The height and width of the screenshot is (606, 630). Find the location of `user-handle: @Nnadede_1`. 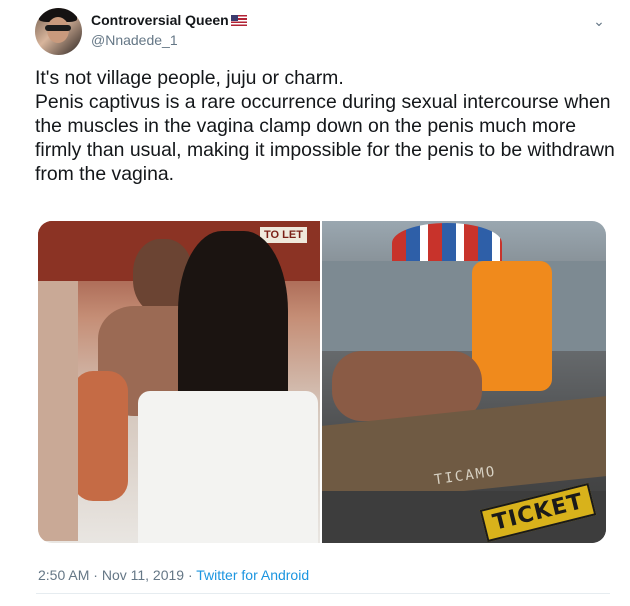

user-handle: @Nnadede_1 is located at coordinates (134, 40).